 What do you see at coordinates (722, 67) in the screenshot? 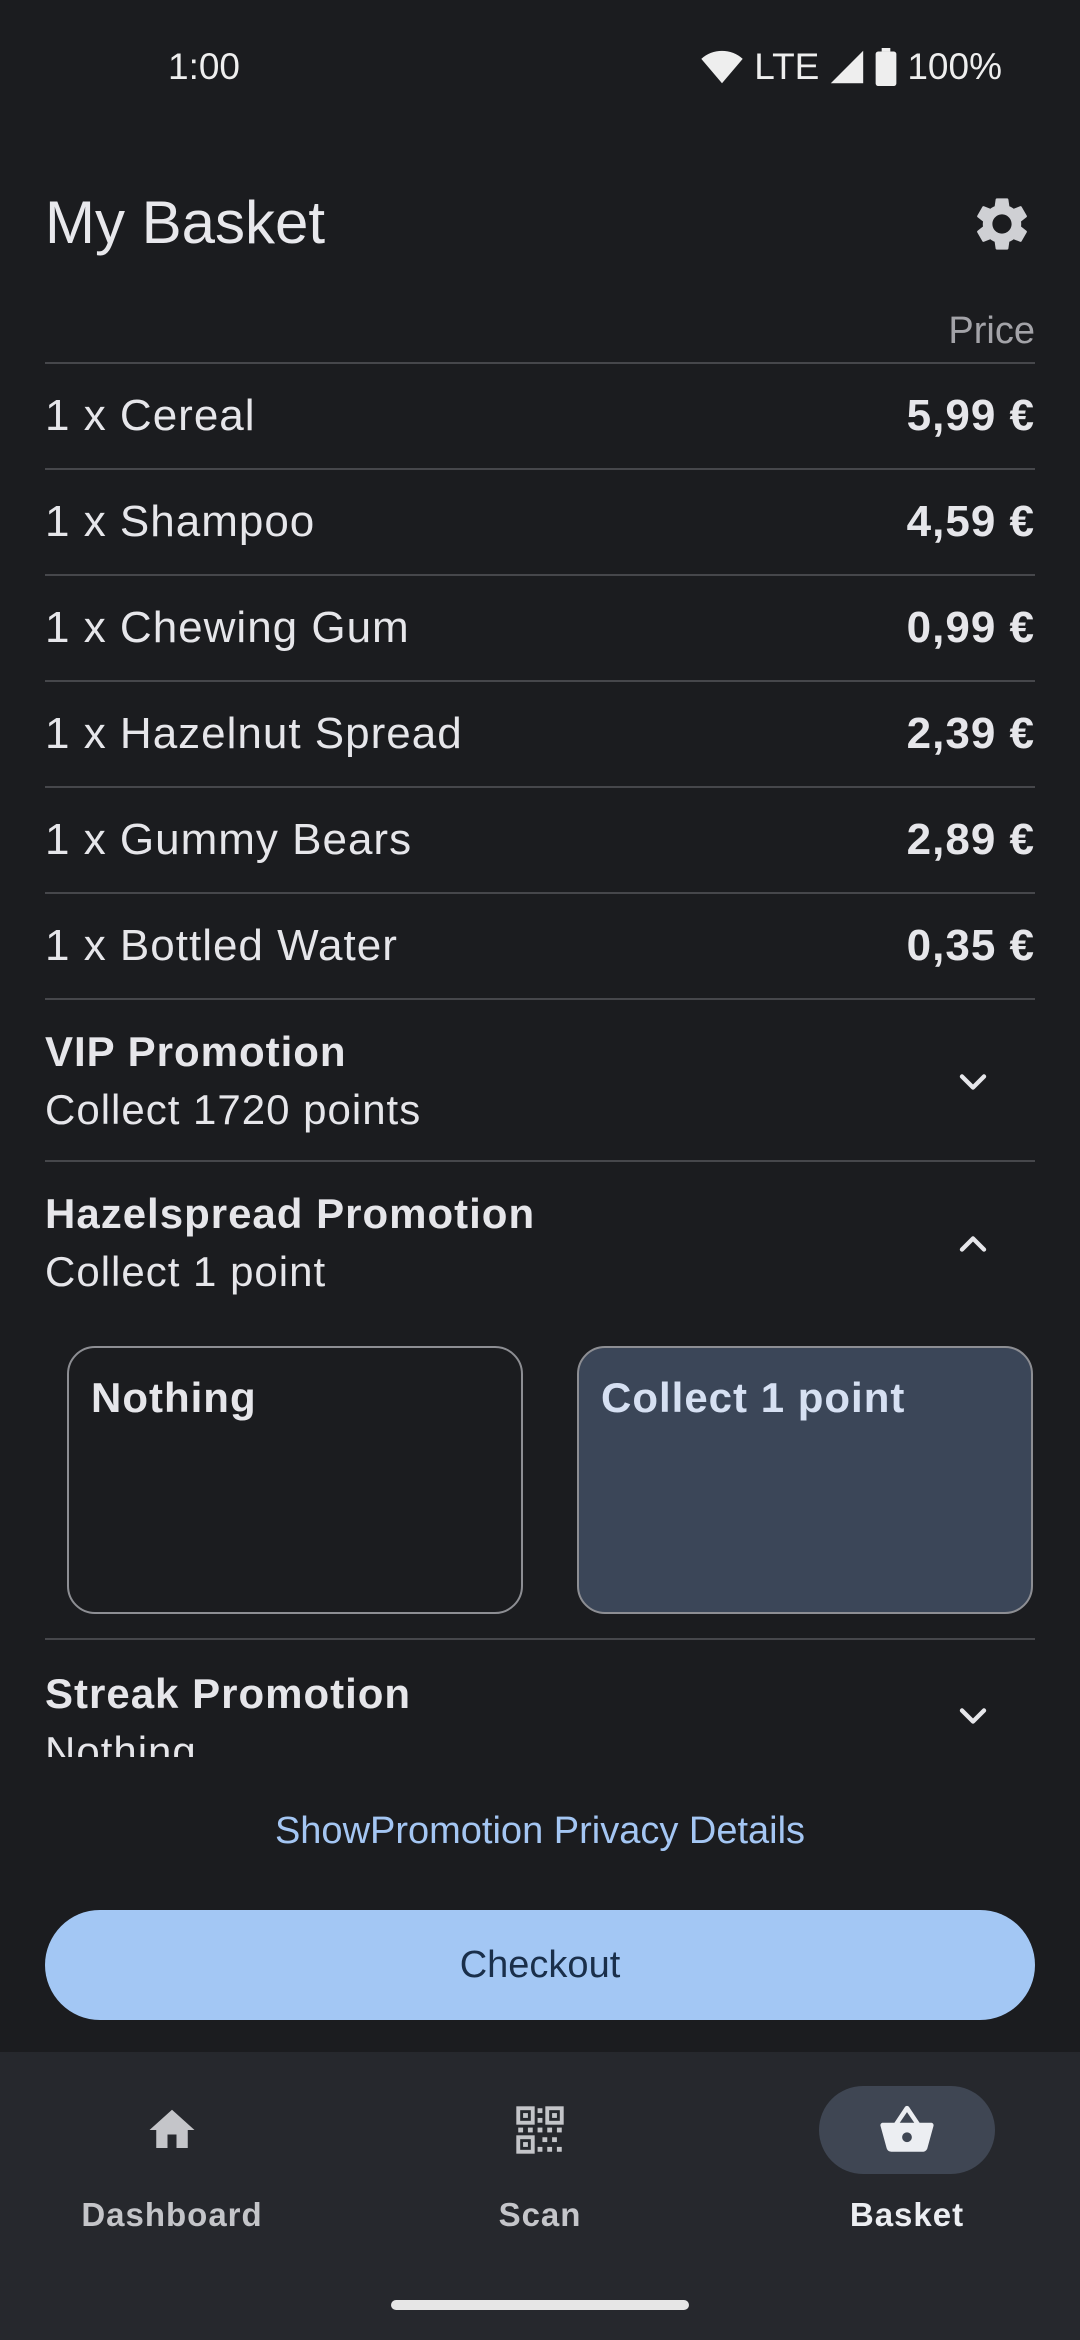
I see `wifi-icon` at bounding box center [722, 67].